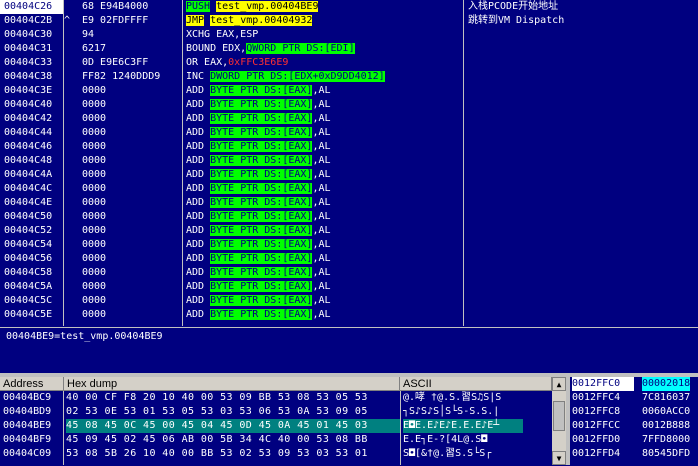  What do you see at coordinates (559, 384) in the screenshot?
I see `scroll-up-icon: ▲` at bounding box center [559, 384].